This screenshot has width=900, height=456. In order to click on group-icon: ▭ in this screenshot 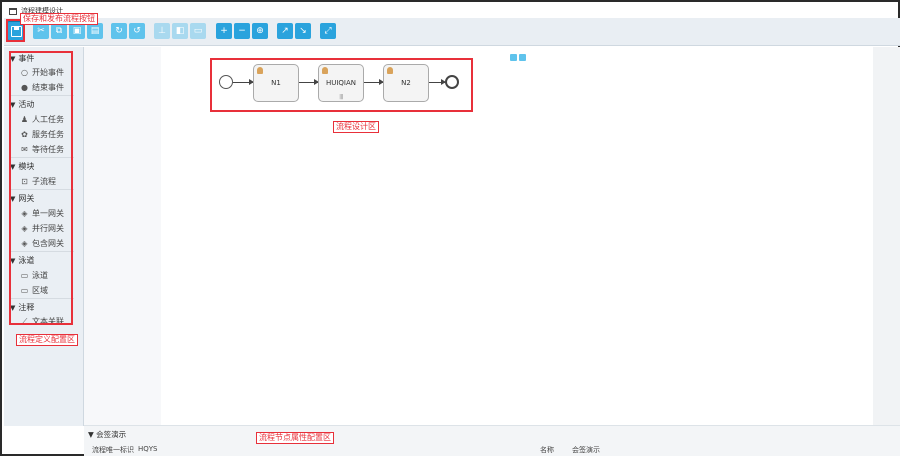, I will do `click(198, 31)`.